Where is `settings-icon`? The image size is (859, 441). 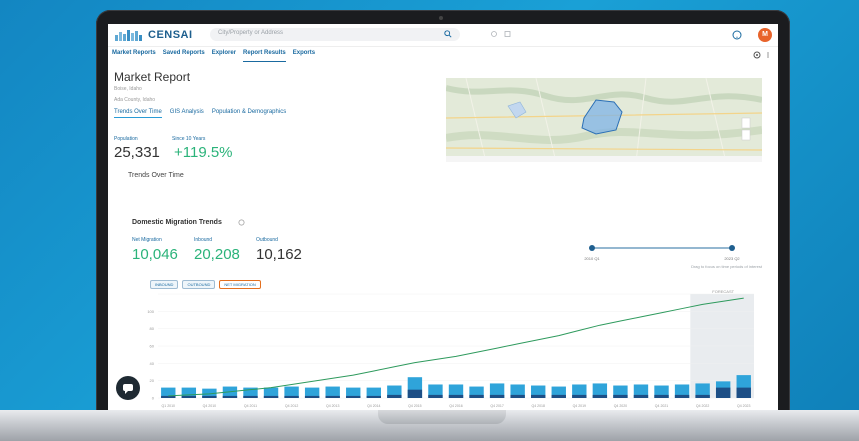
settings-icon is located at coordinates (762, 55).